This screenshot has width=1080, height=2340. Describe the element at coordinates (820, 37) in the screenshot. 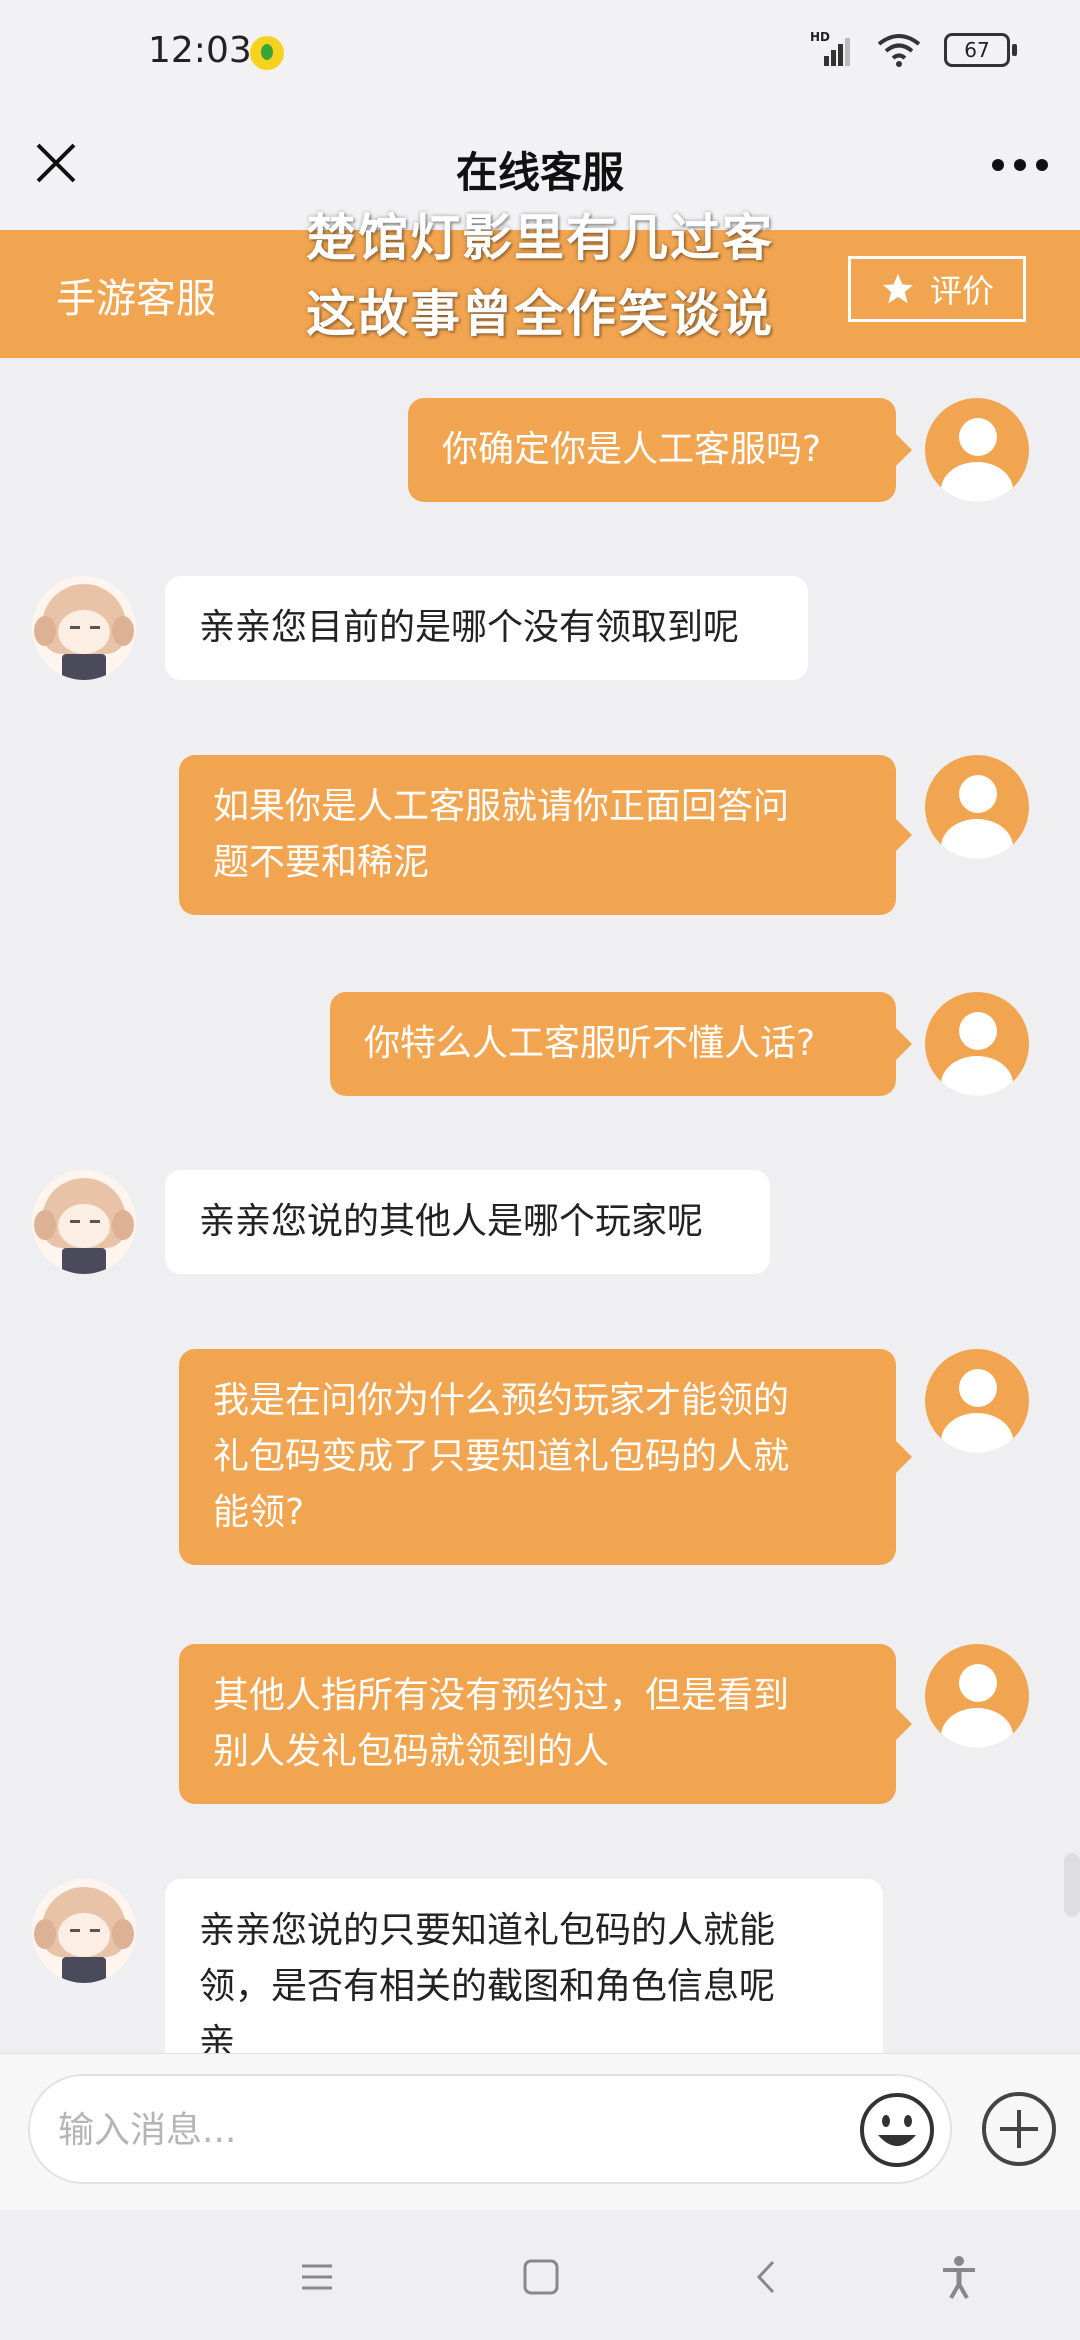

I see `network-type: HD` at that location.